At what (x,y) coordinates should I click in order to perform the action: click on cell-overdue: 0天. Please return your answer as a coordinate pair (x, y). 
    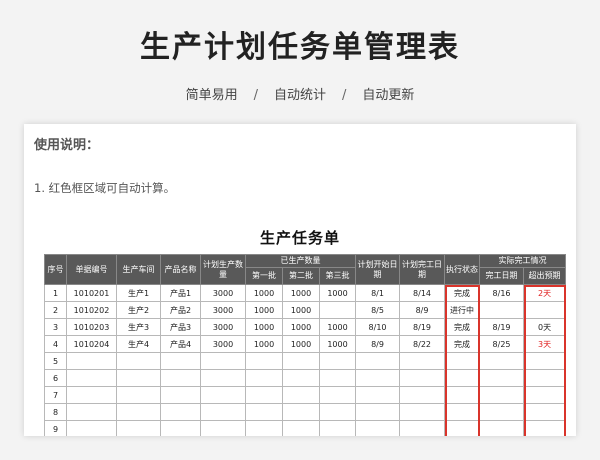
    Looking at the image, I should click on (545, 327).